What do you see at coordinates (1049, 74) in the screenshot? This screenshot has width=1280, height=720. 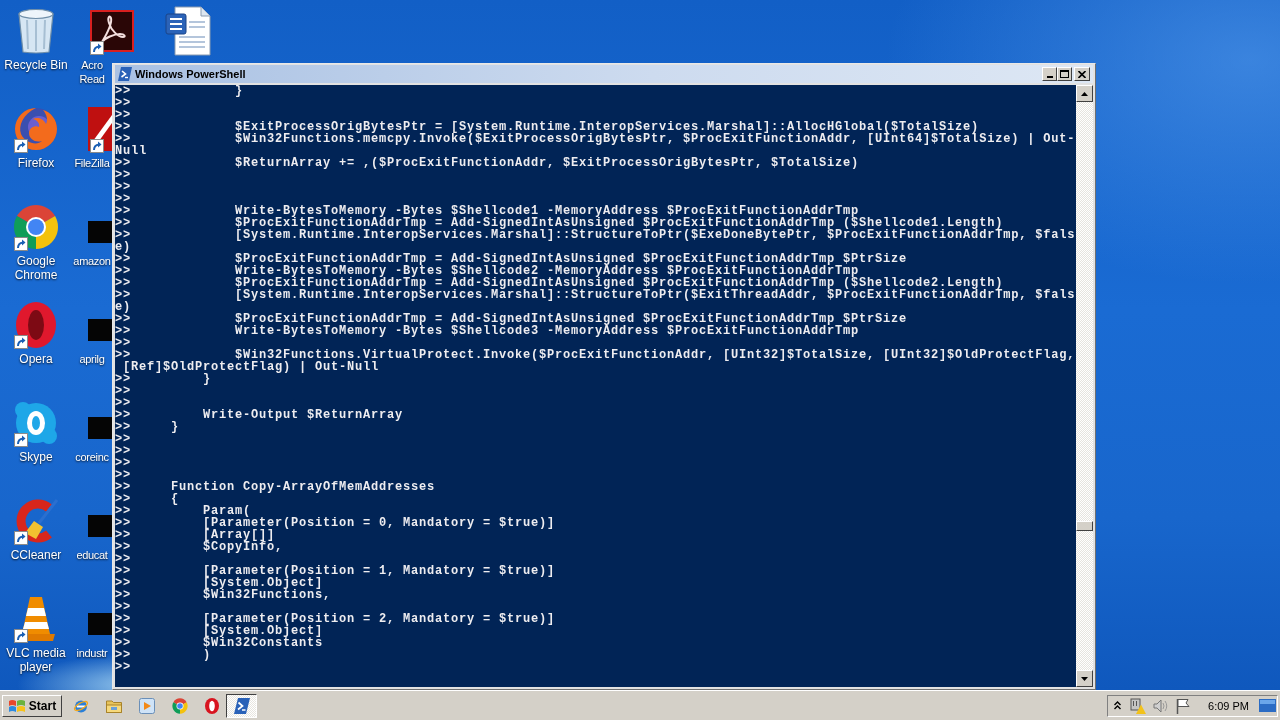 I see `minimize-button` at bounding box center [1049, 74].